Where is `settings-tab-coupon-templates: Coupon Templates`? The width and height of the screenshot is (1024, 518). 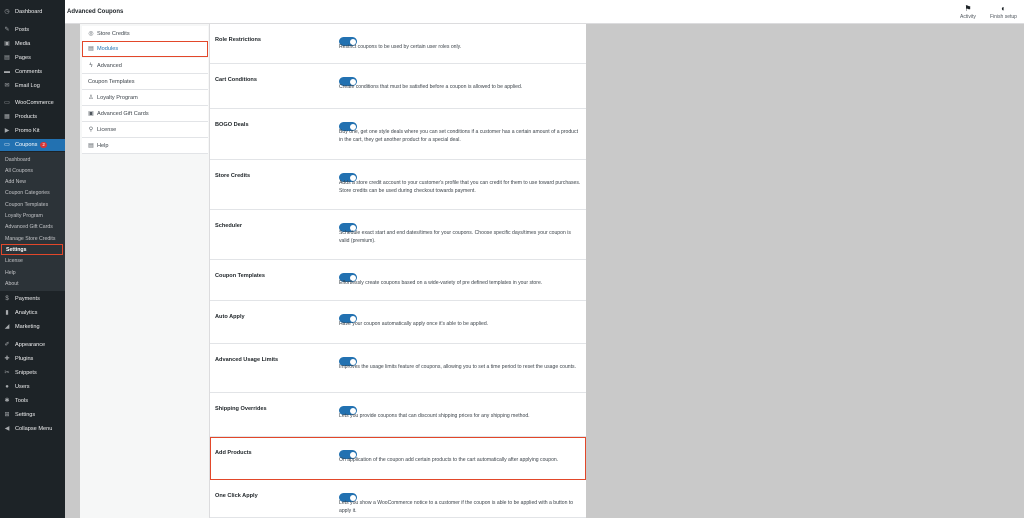
settings-tab-coupon-templates: Coupon Templates is located at coordinates (145, 82).